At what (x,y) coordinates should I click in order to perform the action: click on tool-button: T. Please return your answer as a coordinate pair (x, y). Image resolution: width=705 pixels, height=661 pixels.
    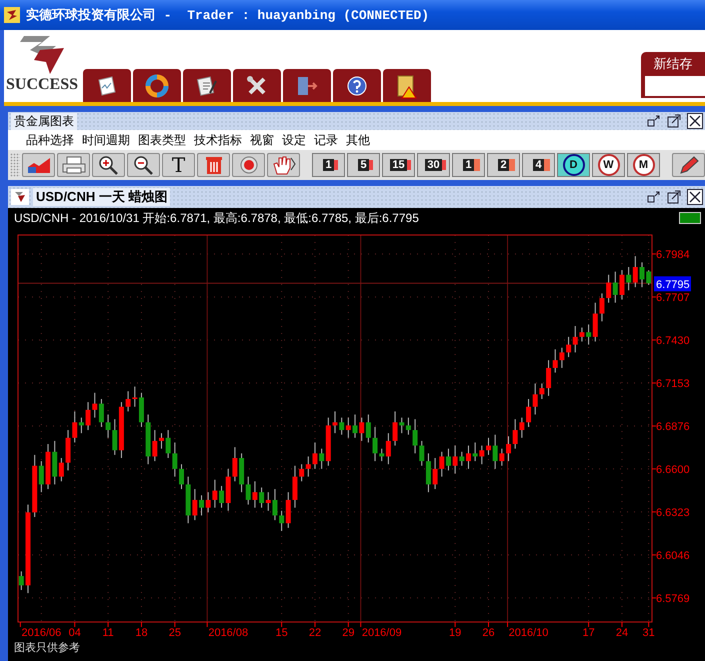
    Looking at the image, I should click on (178, 165).